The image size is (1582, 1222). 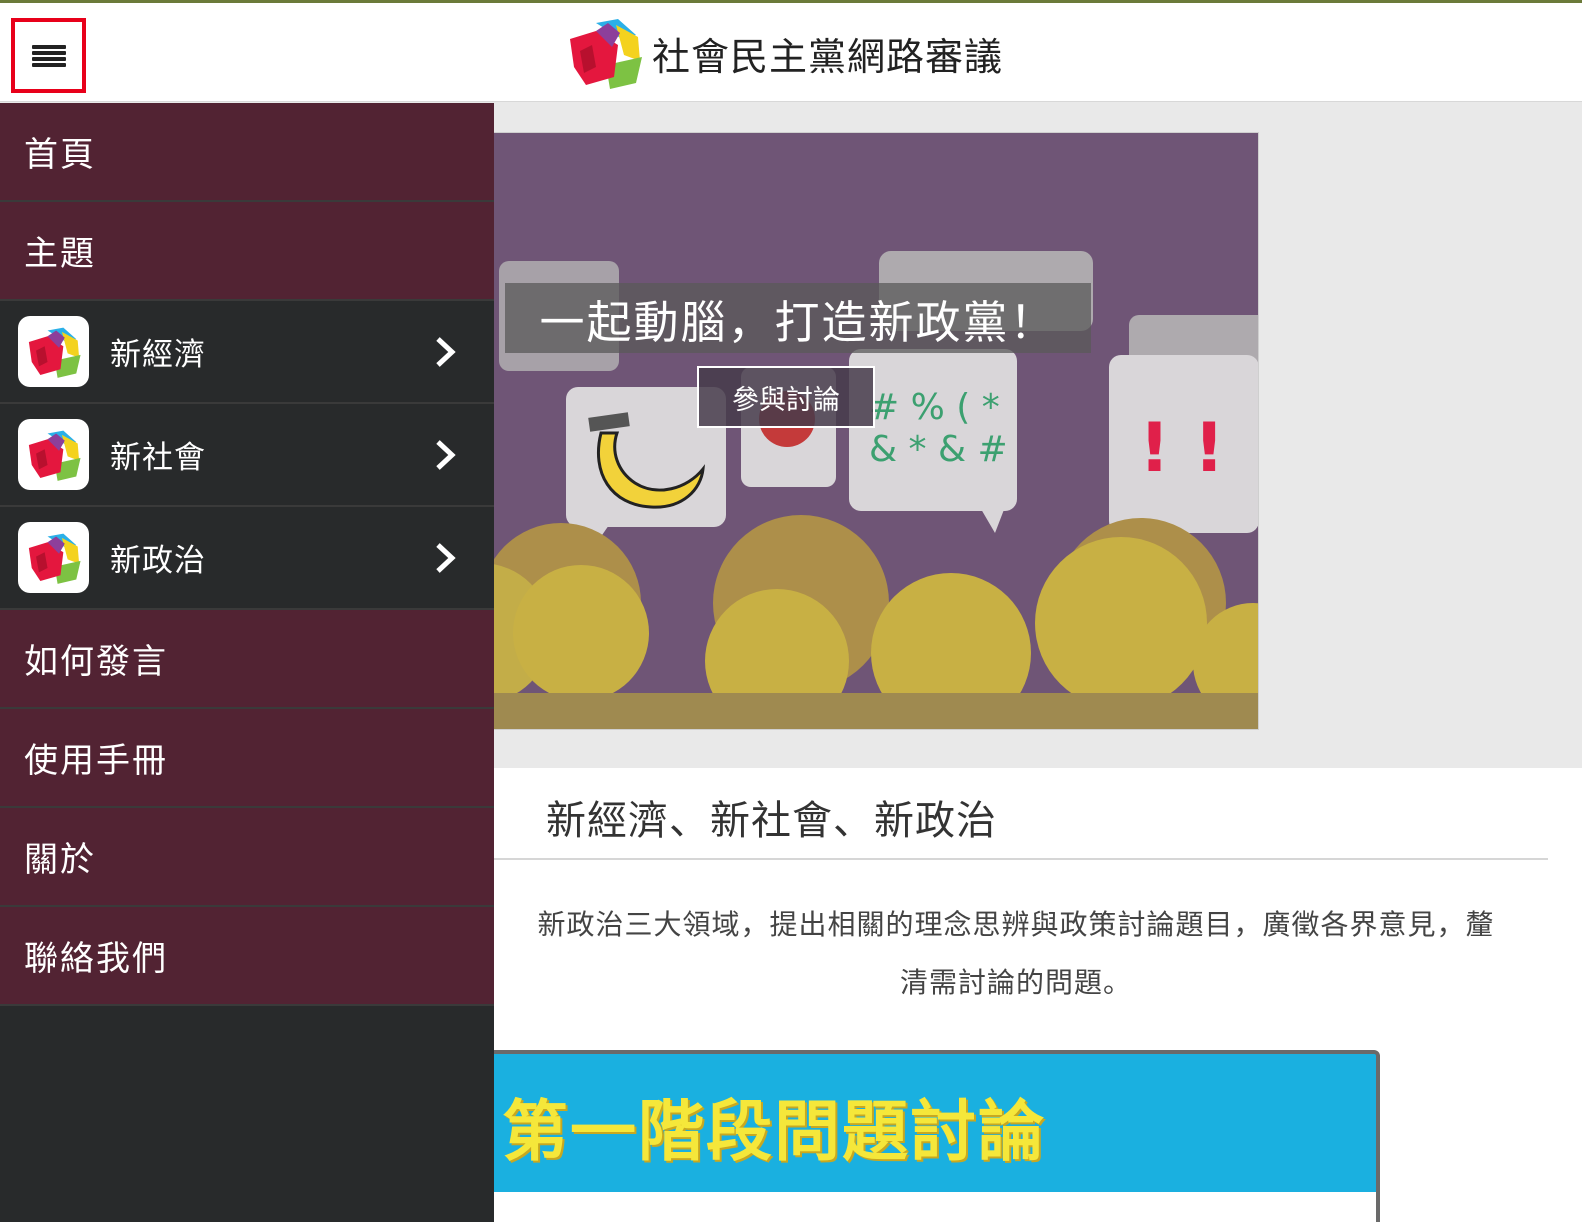 What do you see at coordinates (247, 455) in the screenshot?
I see `drawer-item-new-society: 新社會` at bounding box center [247, 455].